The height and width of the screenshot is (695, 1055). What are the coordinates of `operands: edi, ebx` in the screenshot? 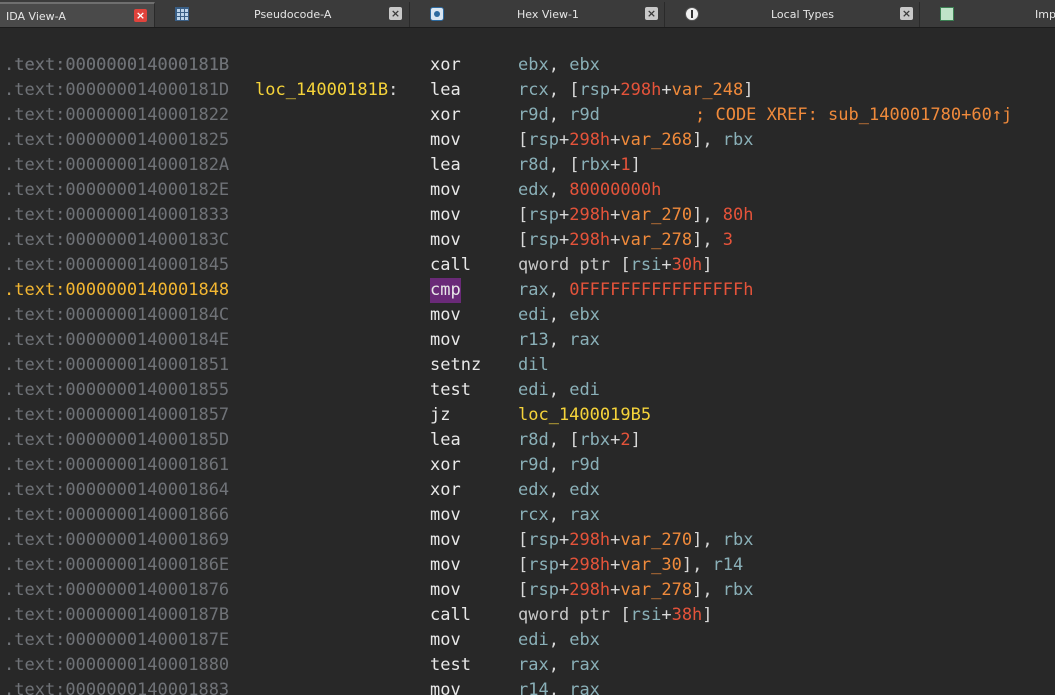 It's located at (559, 315).